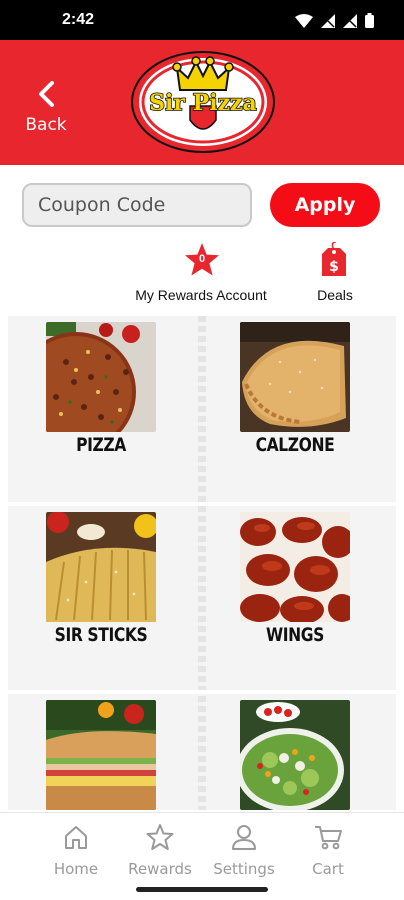 The image size is (404, 900). I want to click on menu-item-salad, so click(297, 752).